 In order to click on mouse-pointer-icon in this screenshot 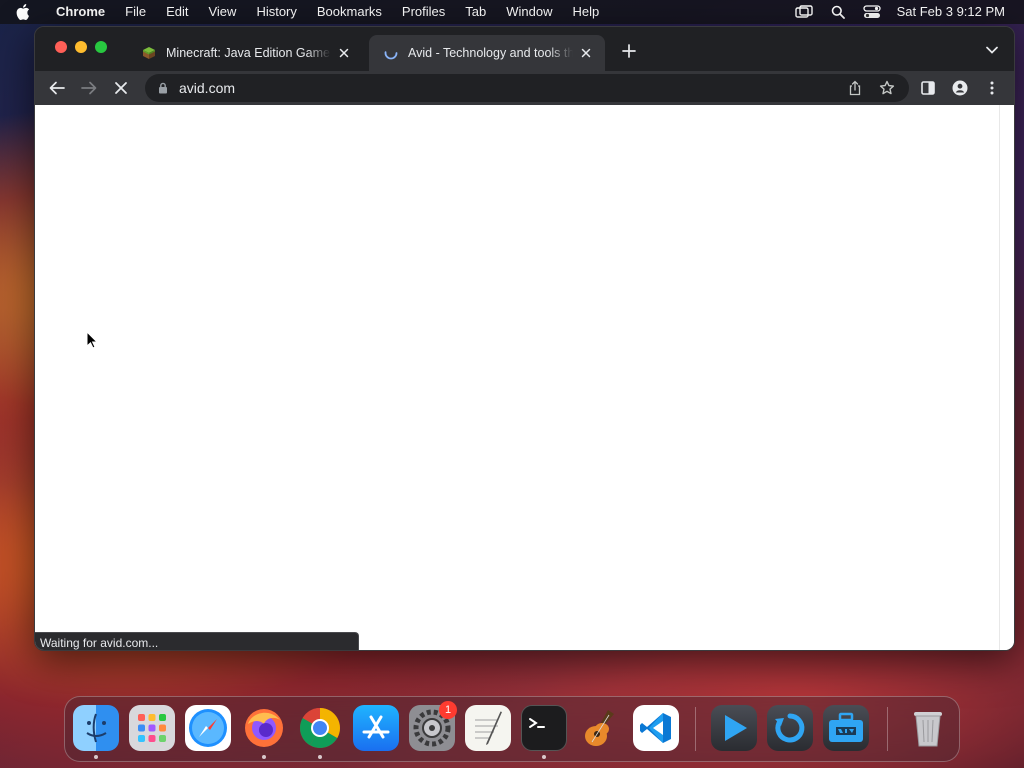, I will do `click(92, 340)`.